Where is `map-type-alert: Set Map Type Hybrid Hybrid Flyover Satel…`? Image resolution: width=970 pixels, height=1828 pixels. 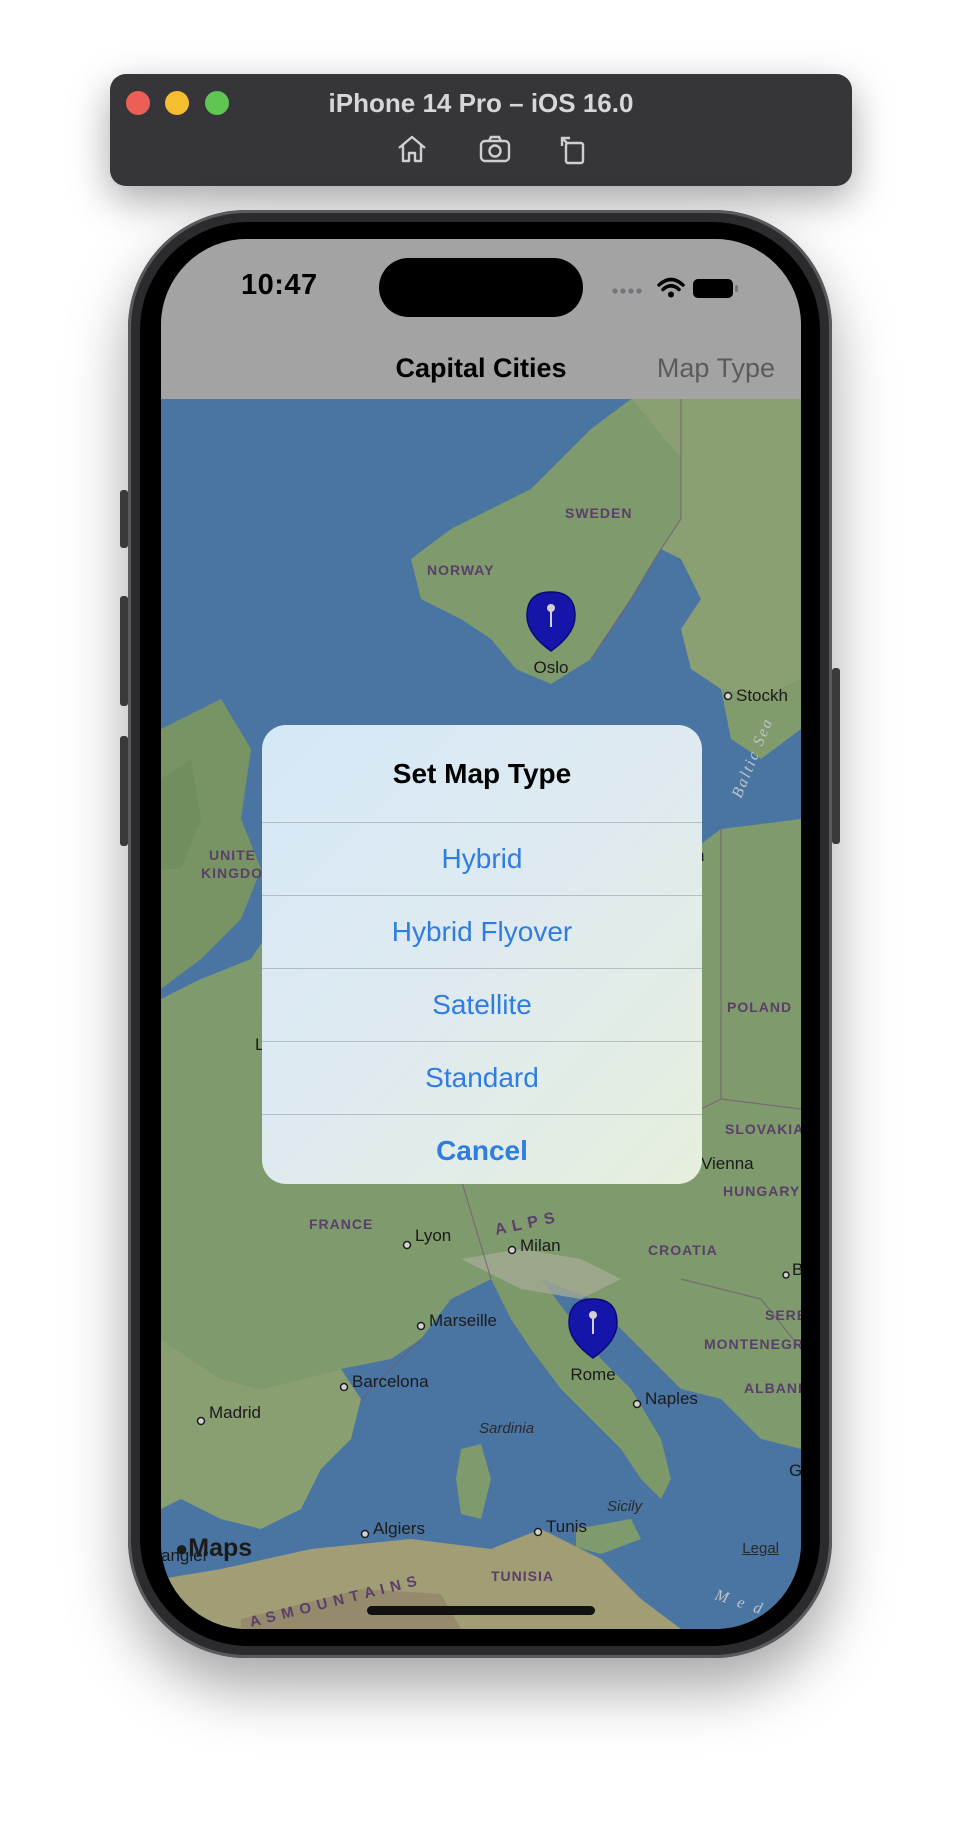
map-type-alert: Set Map Type Hybrid Hybrid Flyover Satel… is located at coordinates (482, 954).